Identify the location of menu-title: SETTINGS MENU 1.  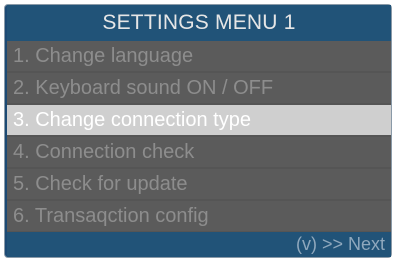
(199, 23).